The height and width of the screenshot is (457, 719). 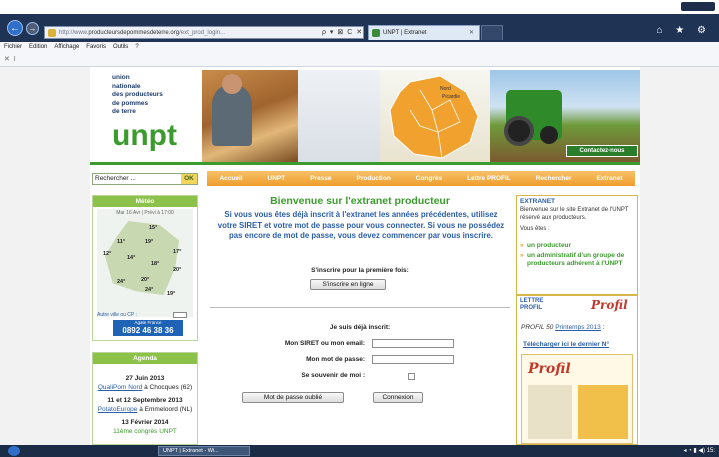 What do you see at coordinates (550, 412) in the screenshot?
I see `cover-photo` at bounding box center [550, 412].